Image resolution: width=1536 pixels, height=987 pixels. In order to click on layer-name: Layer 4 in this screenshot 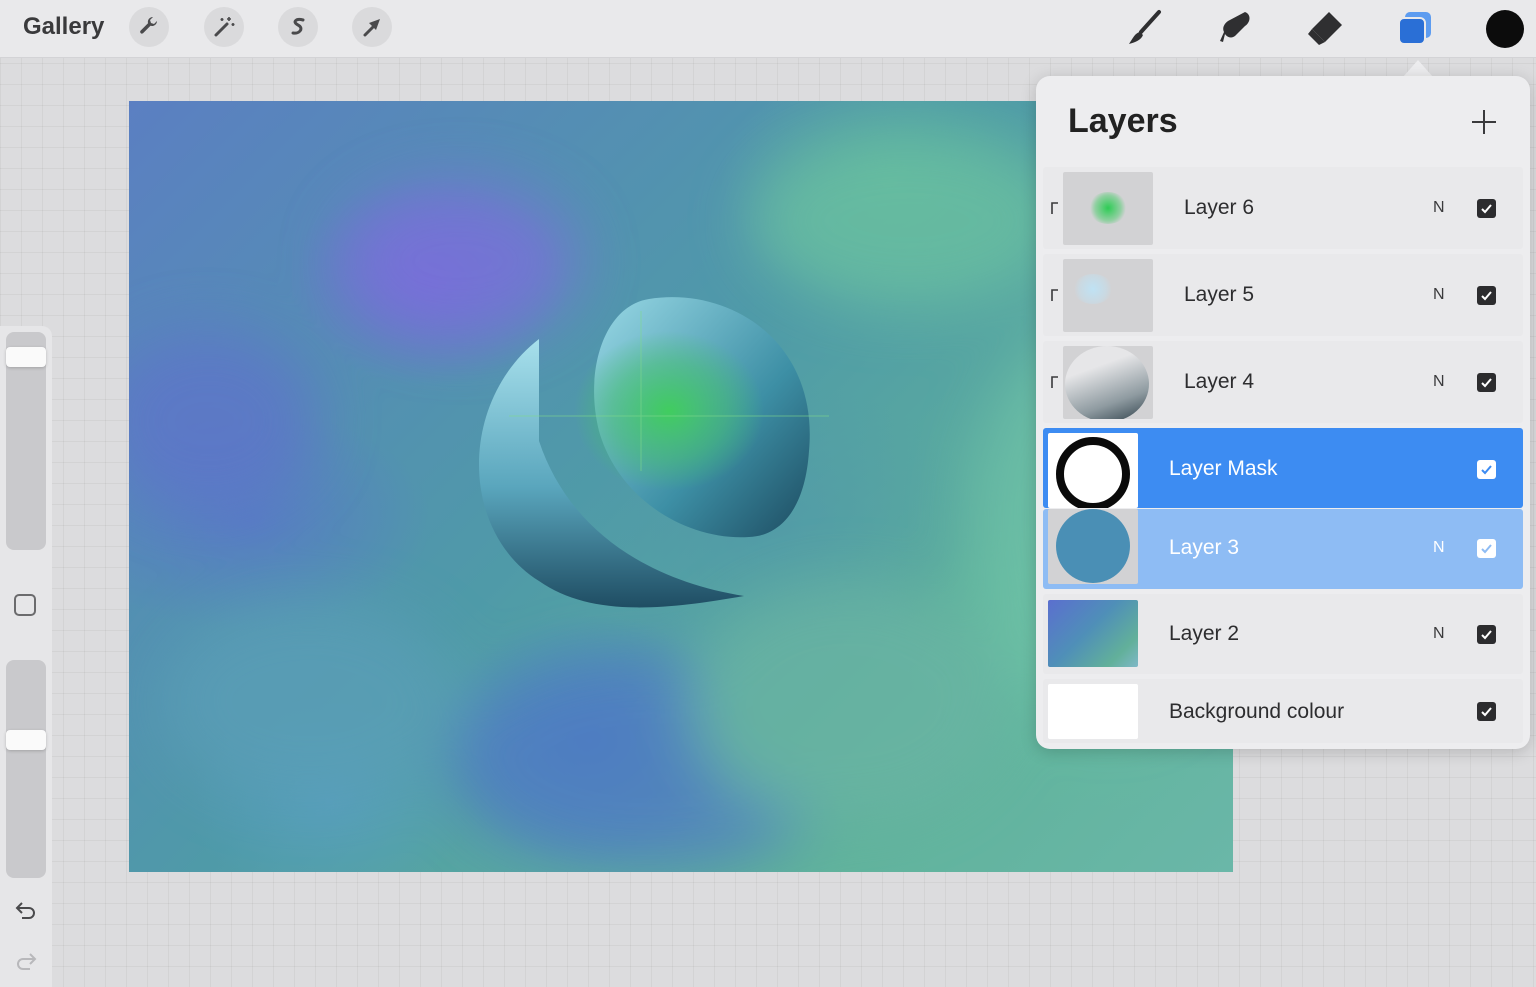, I will do `click(1219, 381)`.